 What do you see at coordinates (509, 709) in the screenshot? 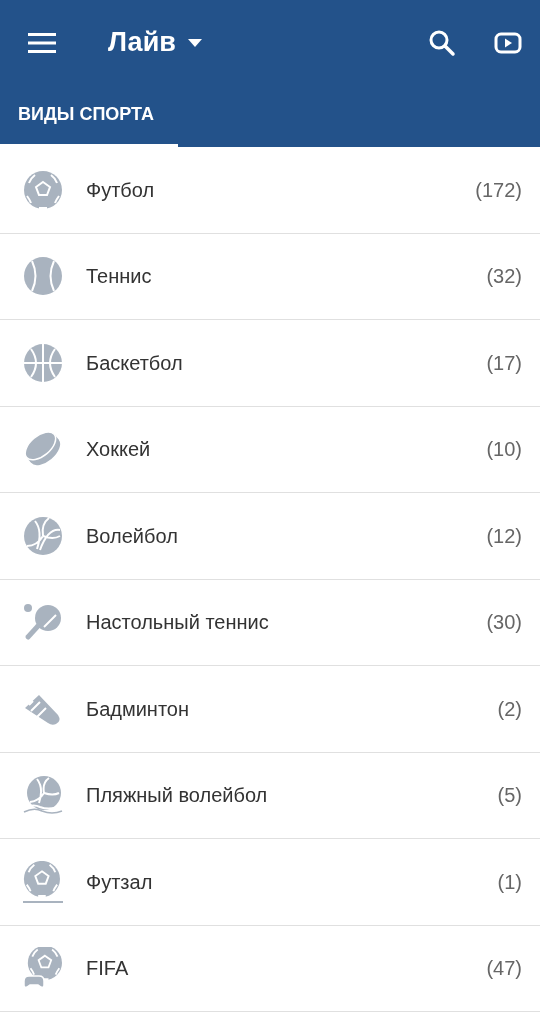
I see `event-count: (2)` at bounding box center [509, 709].